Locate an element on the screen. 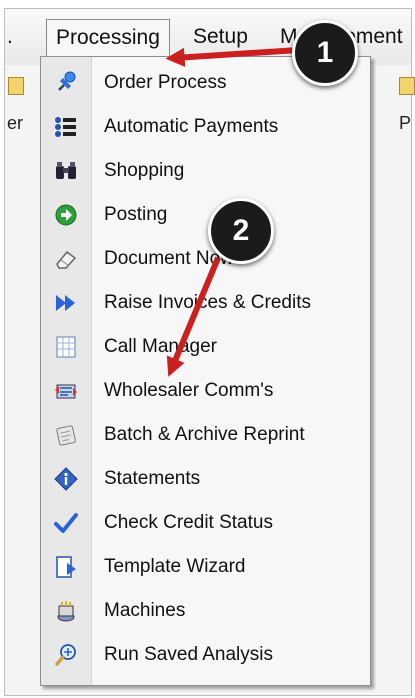 Image resolution: width=415 pixels, height=698 pixels. menu-item-label: Template Wizard is located at coordinates (175, 566).